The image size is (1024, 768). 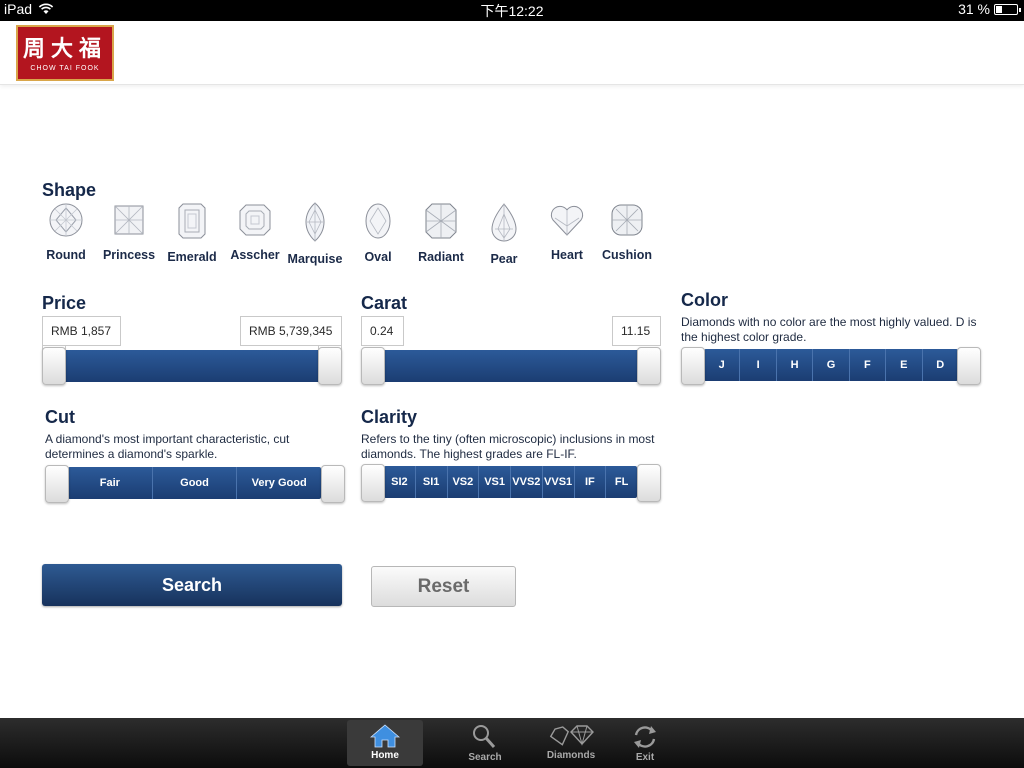 I want to click on shape-label: Asscher, so click(x=255, y=255).